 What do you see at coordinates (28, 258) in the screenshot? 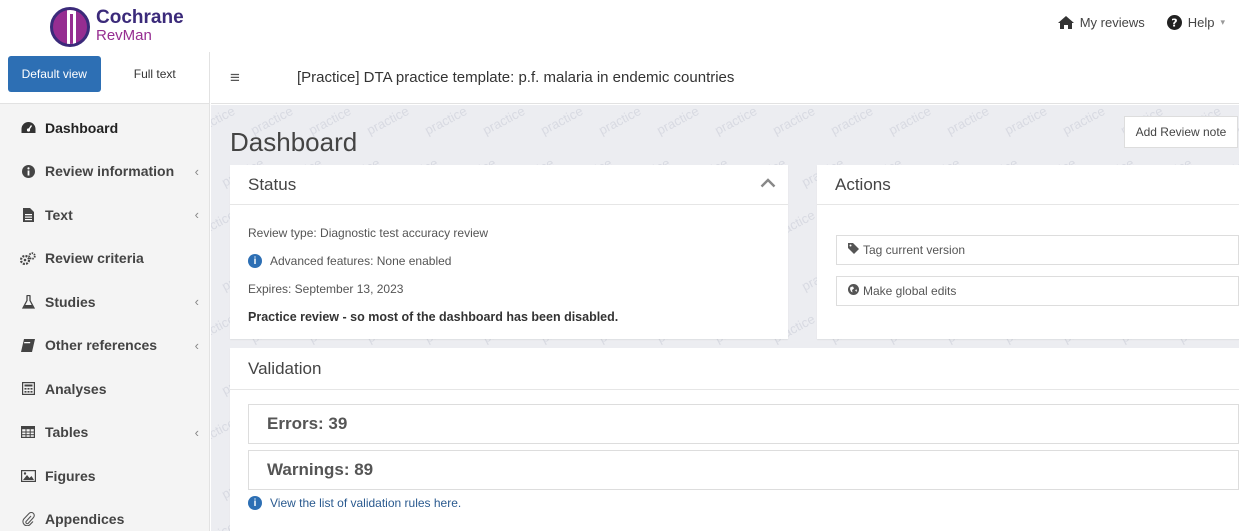
I see `gears-icon` at bounding box center [28, 258].